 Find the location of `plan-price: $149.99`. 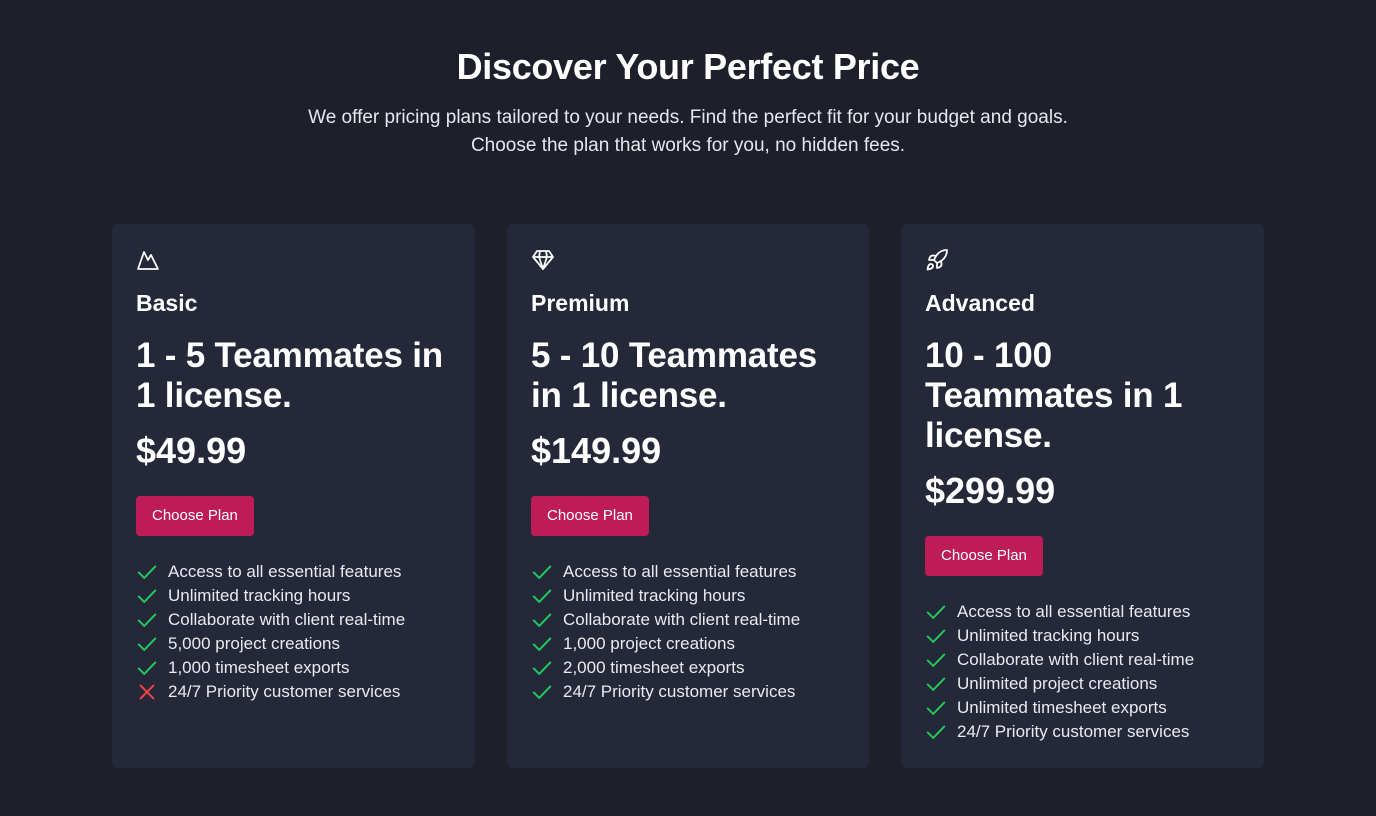

plan-price: $149.99 is located at coordinates (596, 450).